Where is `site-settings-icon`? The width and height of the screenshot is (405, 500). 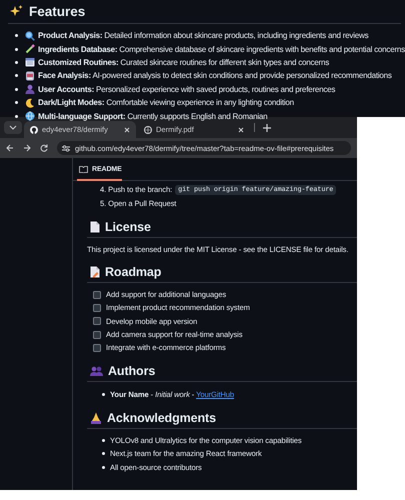
site-settings-icon is located at coordinates (66, 148).